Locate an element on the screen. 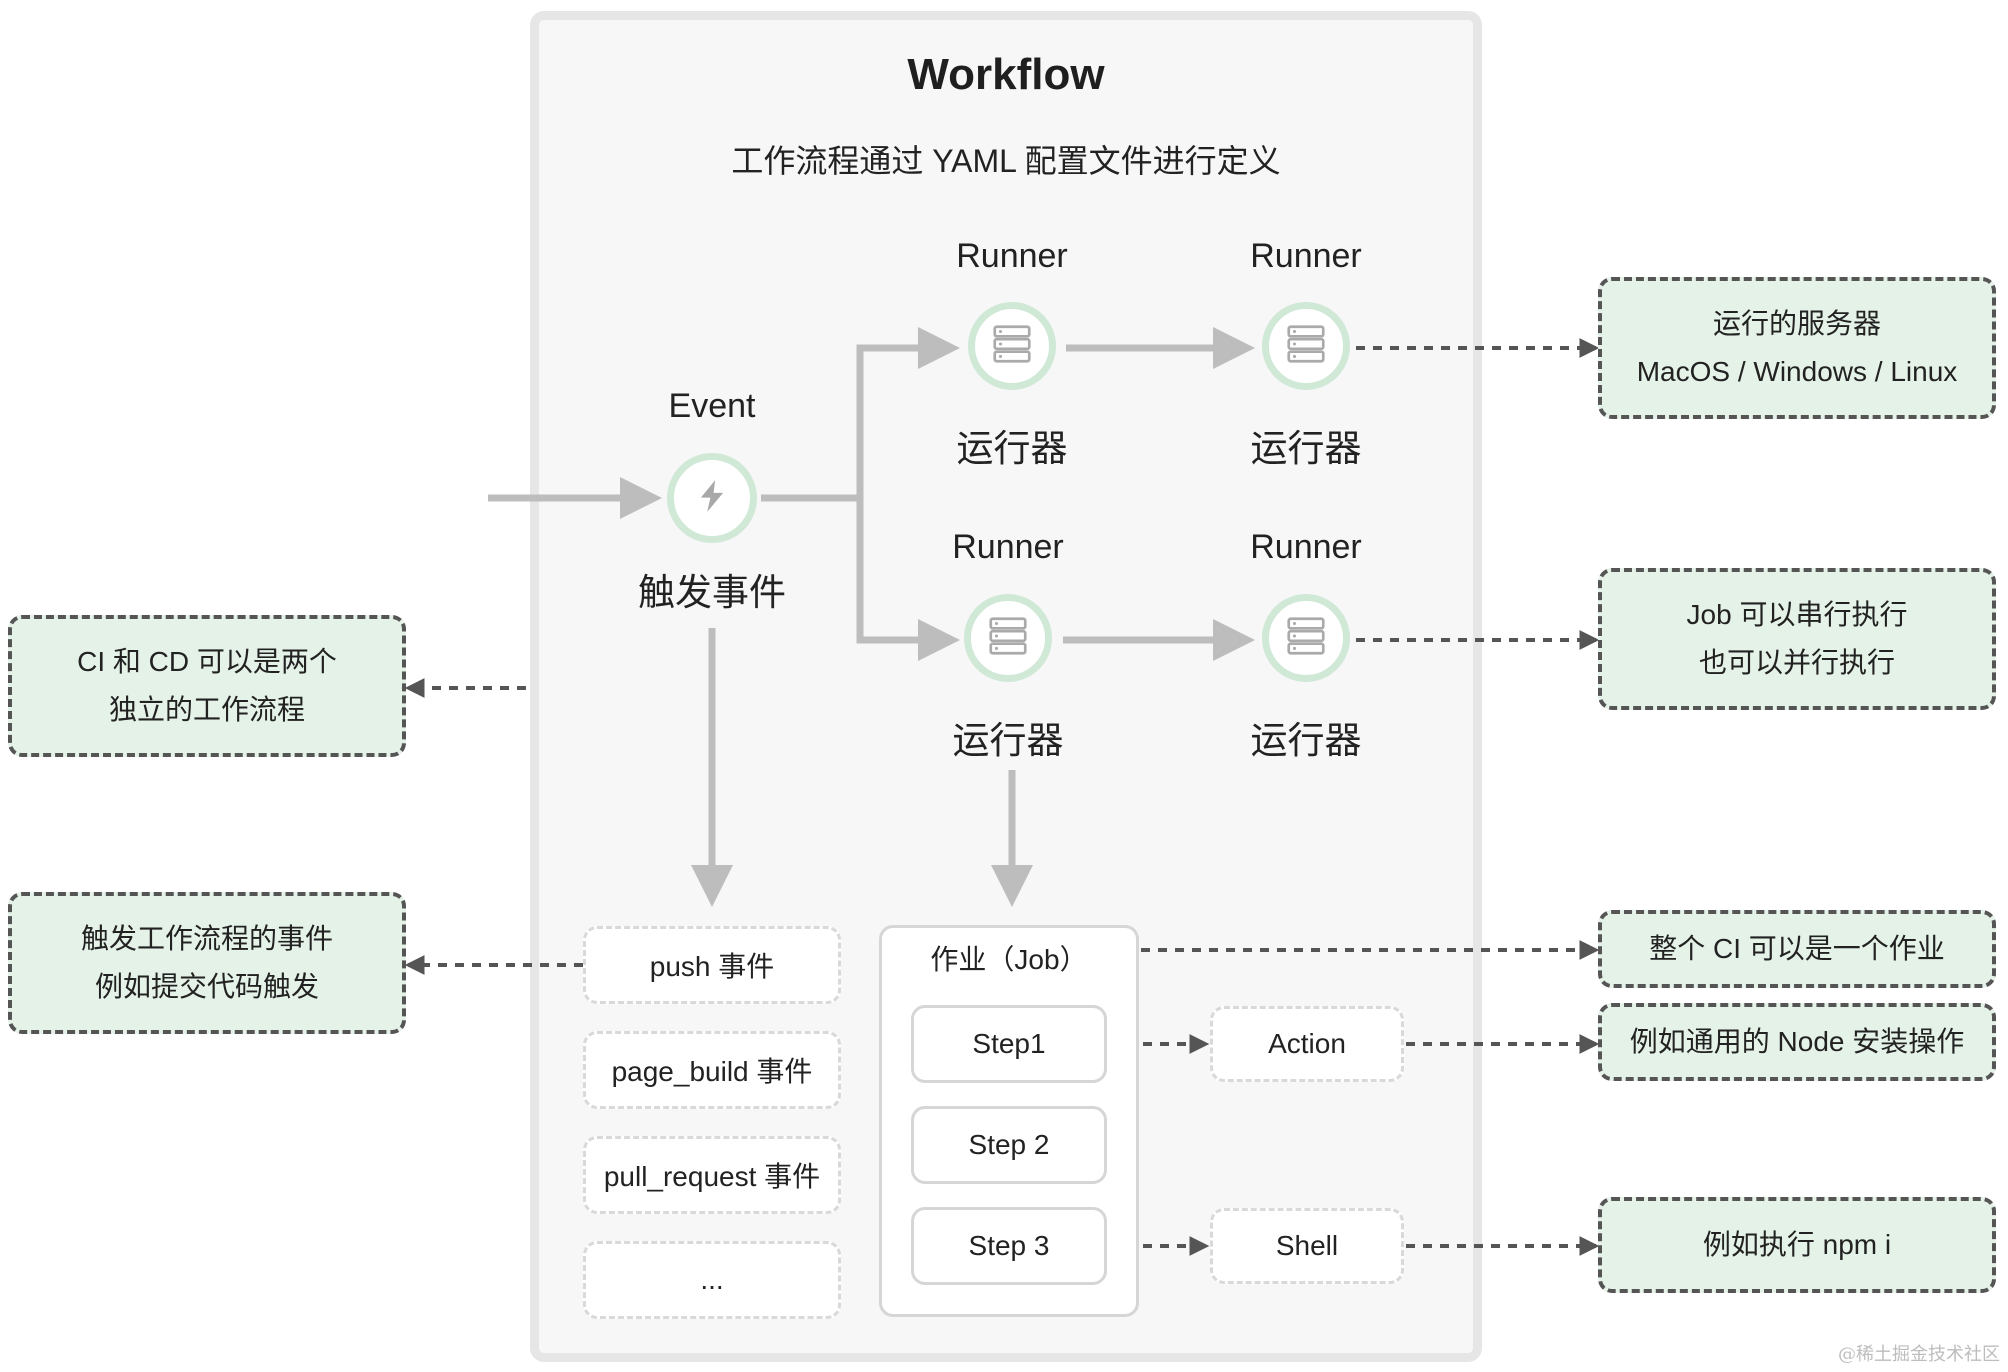  note-line: 例如执行 npm i is located at coordinates (1797, 1244).